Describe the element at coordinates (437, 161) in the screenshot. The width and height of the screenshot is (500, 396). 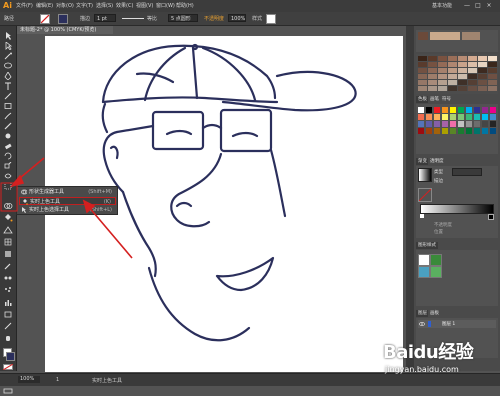
I see `tab-transparency: 透明度` at that location.